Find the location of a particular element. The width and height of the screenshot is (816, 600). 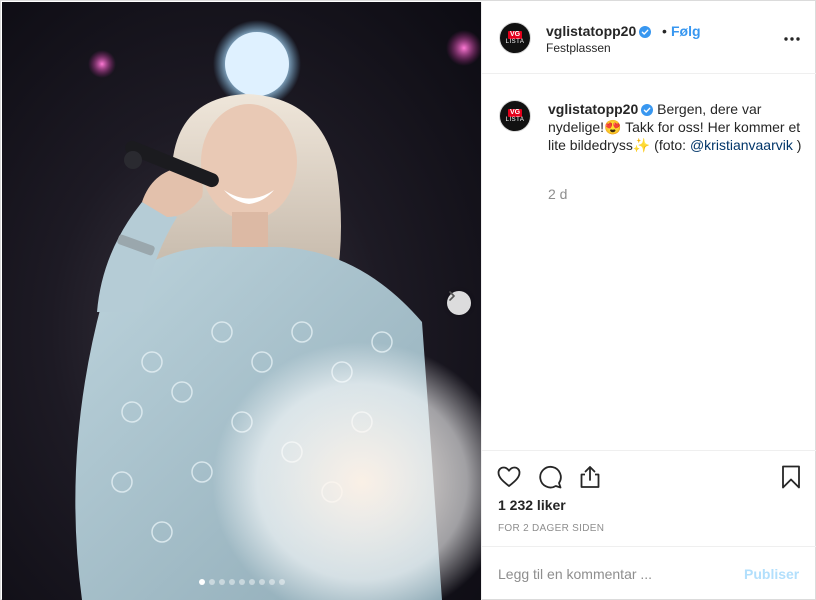

caption-timestamp: 2 d is located at coordinates (557, 194).